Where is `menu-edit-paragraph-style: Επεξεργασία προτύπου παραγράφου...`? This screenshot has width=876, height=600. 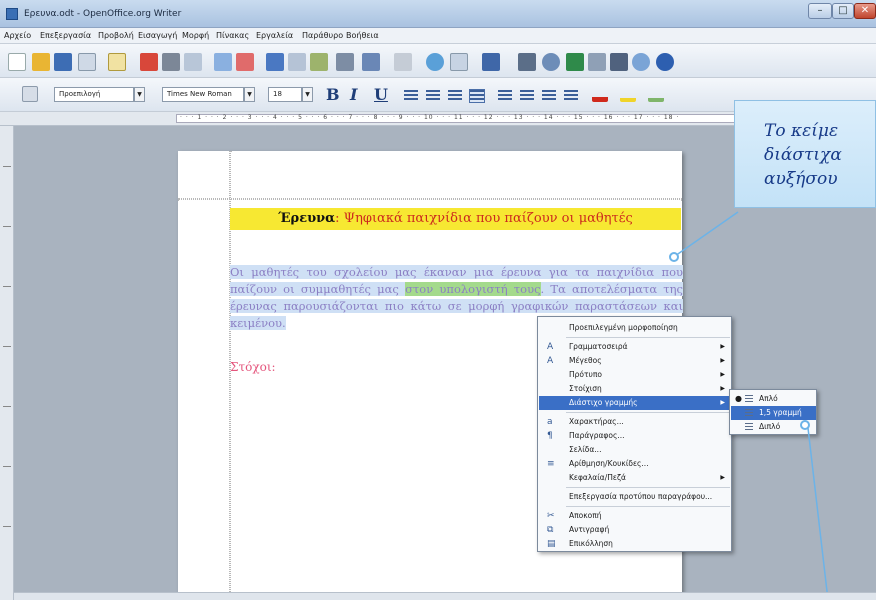 menu-edit-paragraph-style: Επεξεργασία προτύπου παραγράφου... is located at coordinates (635, 497).